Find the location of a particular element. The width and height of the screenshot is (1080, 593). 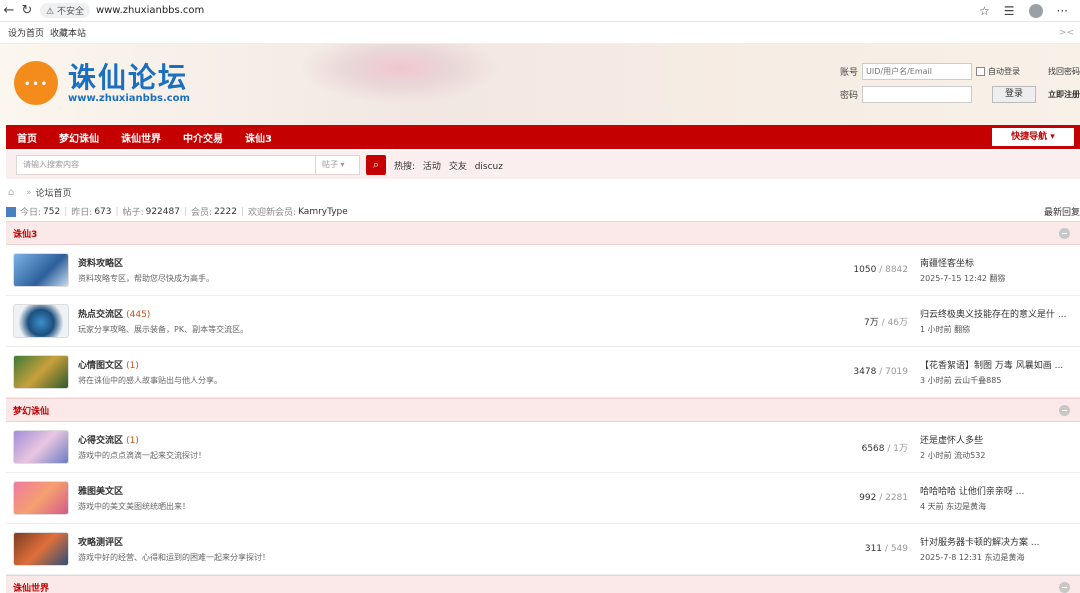

topic-count: 1050 is located at coordinates (865, 270).